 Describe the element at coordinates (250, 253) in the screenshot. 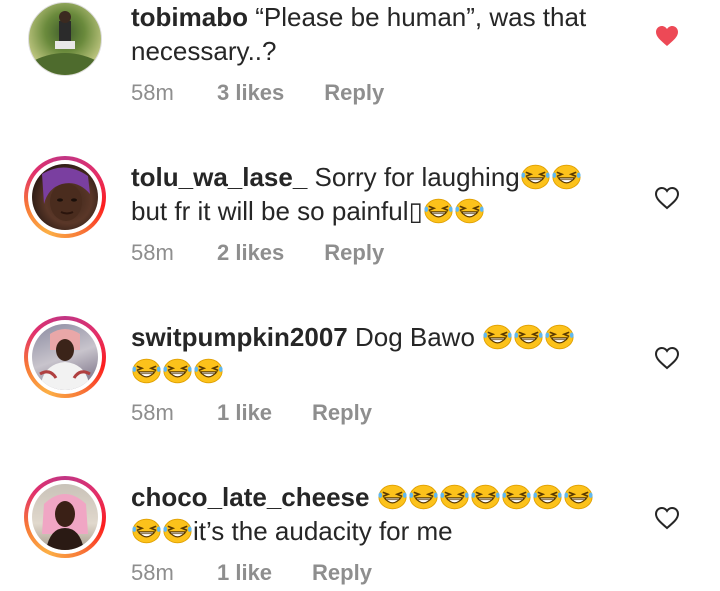

I see `likes-count: 2 likes` at that location.